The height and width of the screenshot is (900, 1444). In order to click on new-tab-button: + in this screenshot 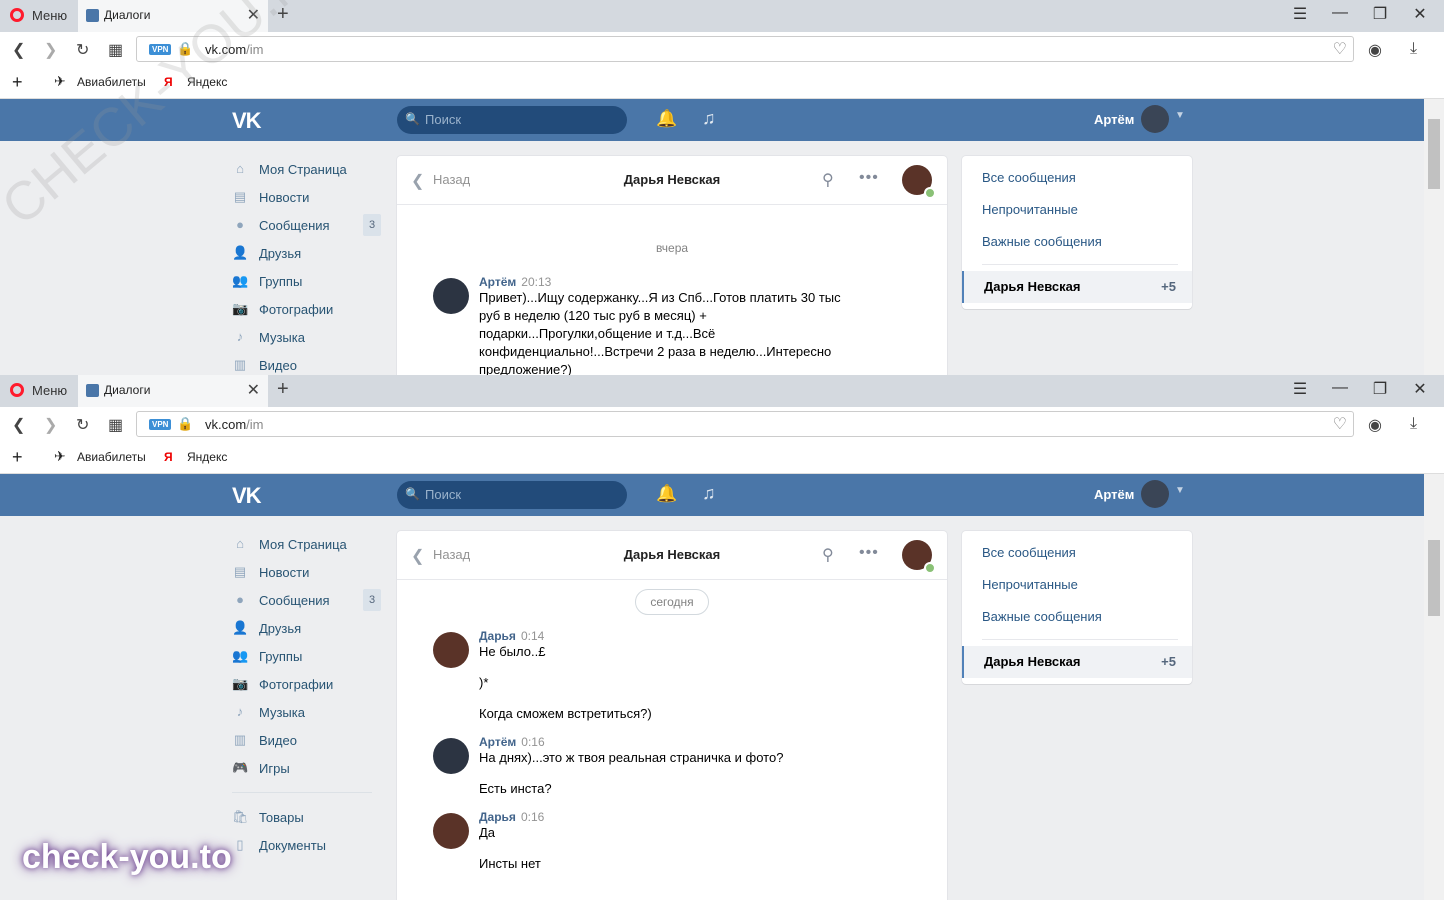, I will do `click(283, 389)`.